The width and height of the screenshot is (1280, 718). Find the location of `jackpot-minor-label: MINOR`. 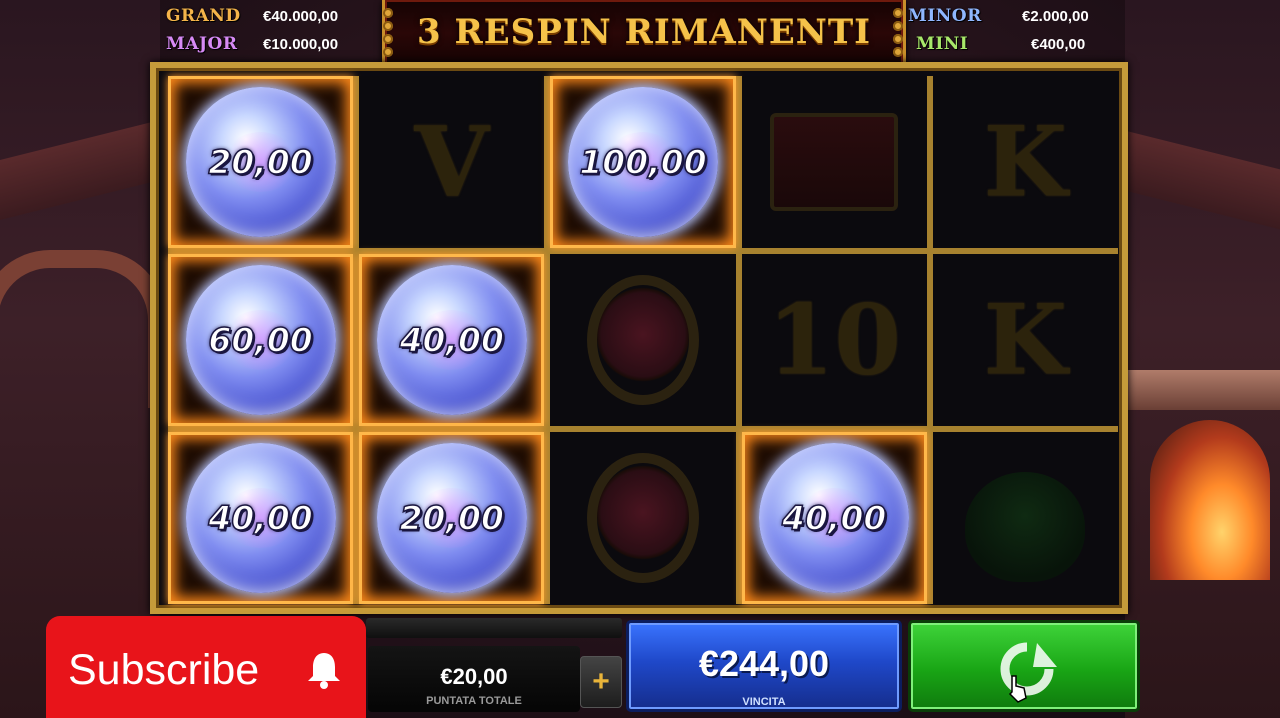

jackpot-minor-label: MINOR is located at coordinates (945, 16).